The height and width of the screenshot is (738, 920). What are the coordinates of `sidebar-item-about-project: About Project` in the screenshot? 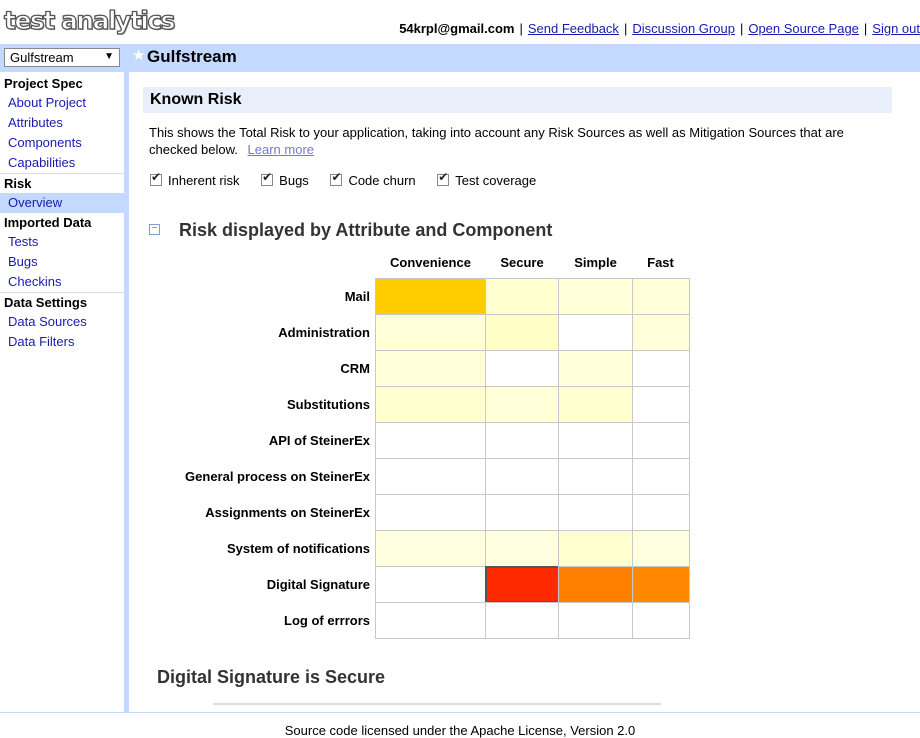 It's located at (62, 103).